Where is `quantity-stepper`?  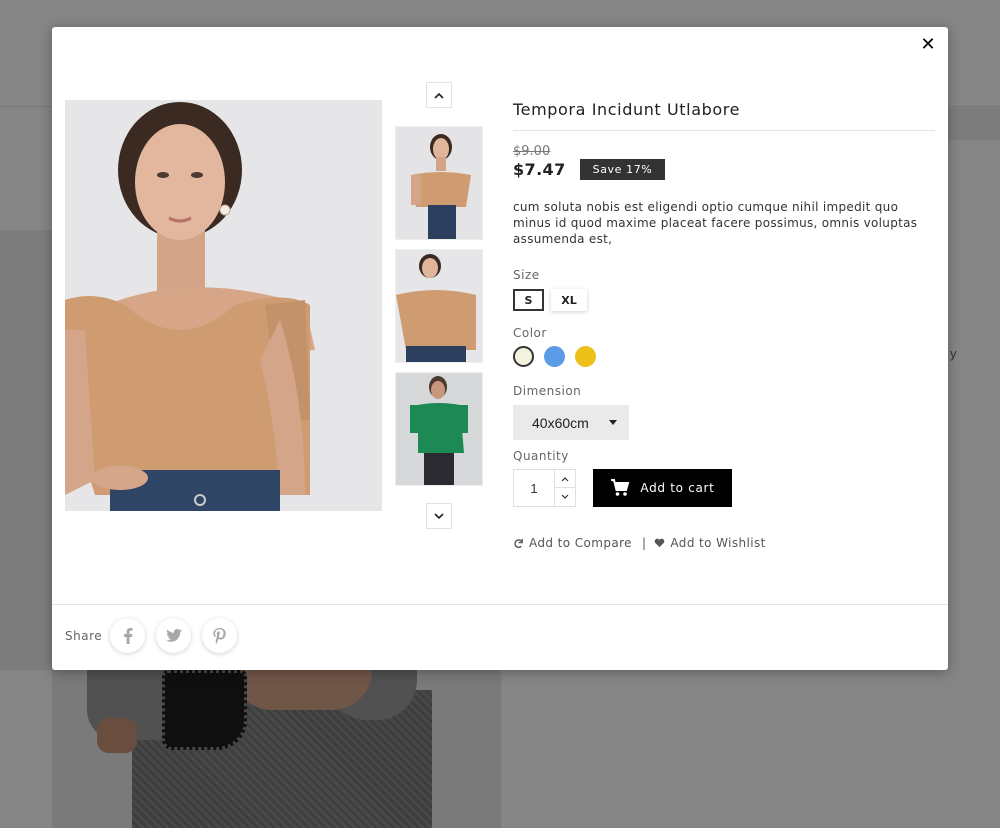 quantity-stepper is located at coordinates (565, 488).